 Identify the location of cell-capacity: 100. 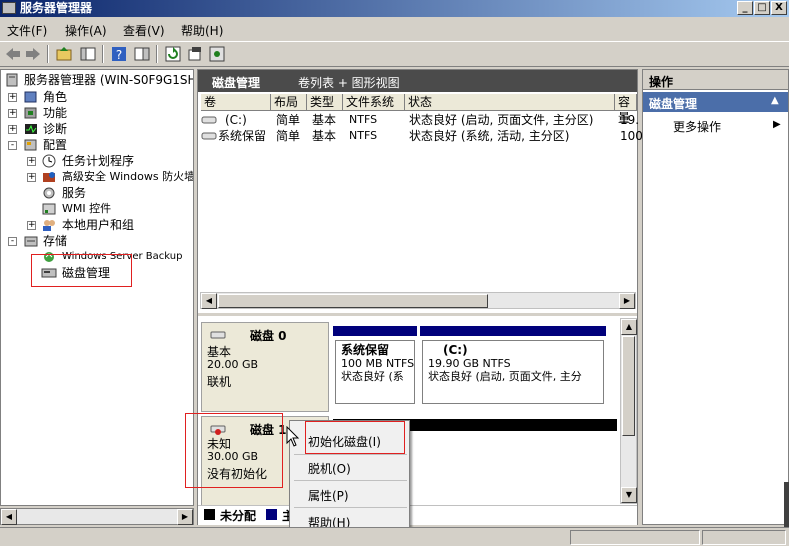
(631, 136).